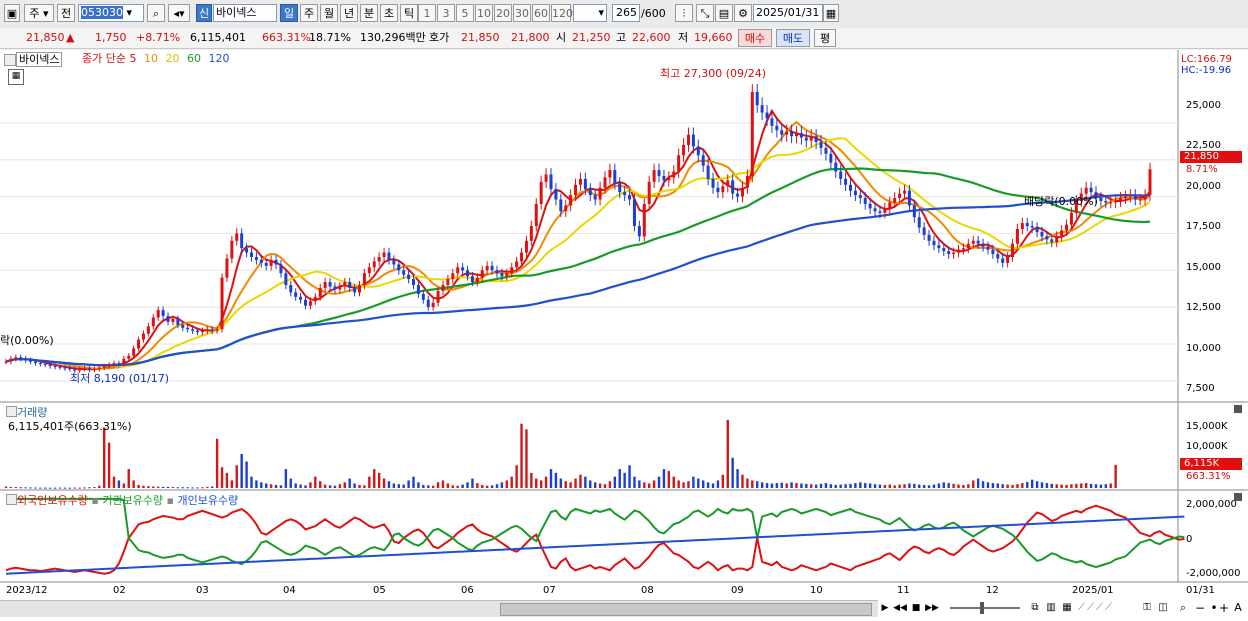 The width and height of the screenshot is (1248, 621). What do you see at coordinates (932, 608) in the screenshot?
I see `fast-forward-icon: ▶▶` at bounding box center [932, 608].